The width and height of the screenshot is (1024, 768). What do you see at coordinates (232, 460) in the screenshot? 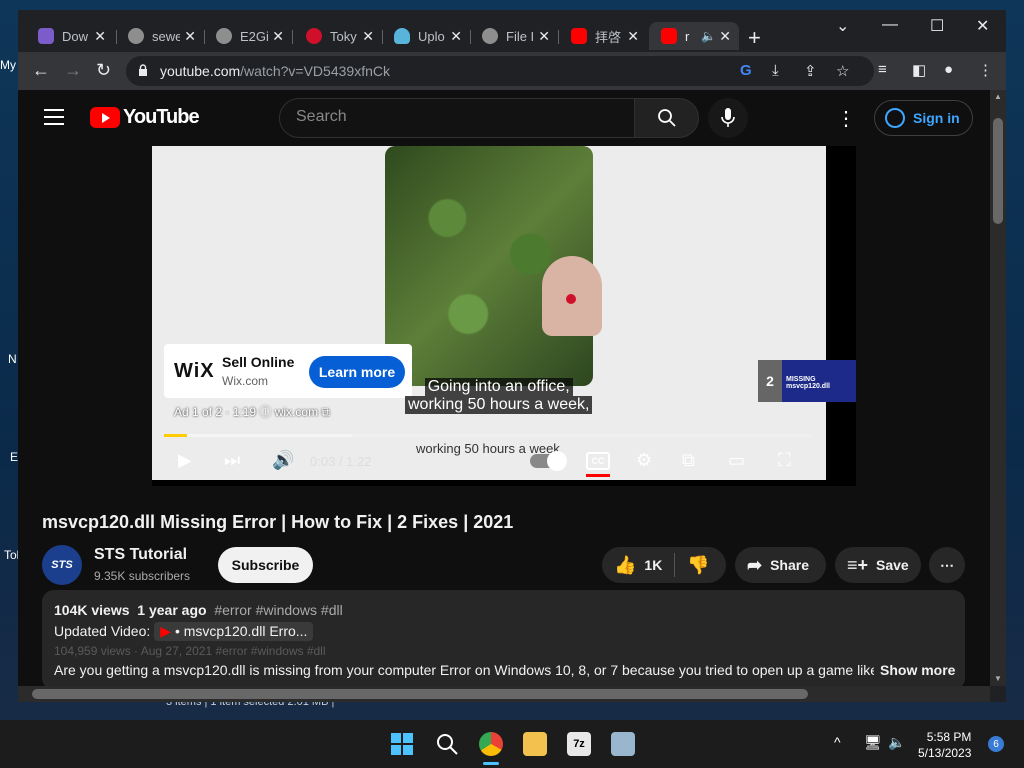
I see `skip-next-icon: ⏭` at bounding box center [232, 460].